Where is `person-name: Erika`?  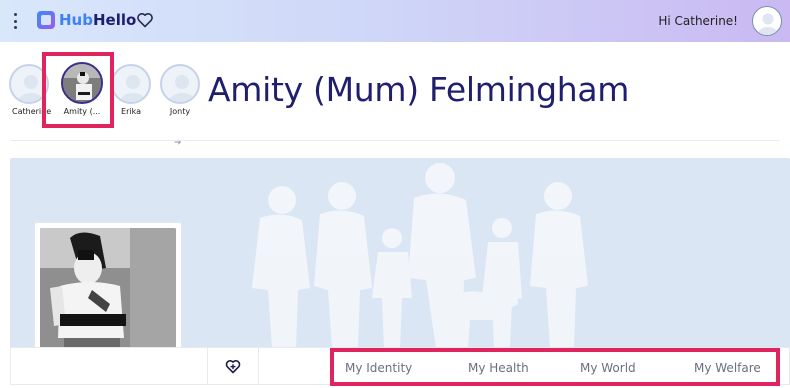 person-name: Erika is located at coordinates (131, 111).